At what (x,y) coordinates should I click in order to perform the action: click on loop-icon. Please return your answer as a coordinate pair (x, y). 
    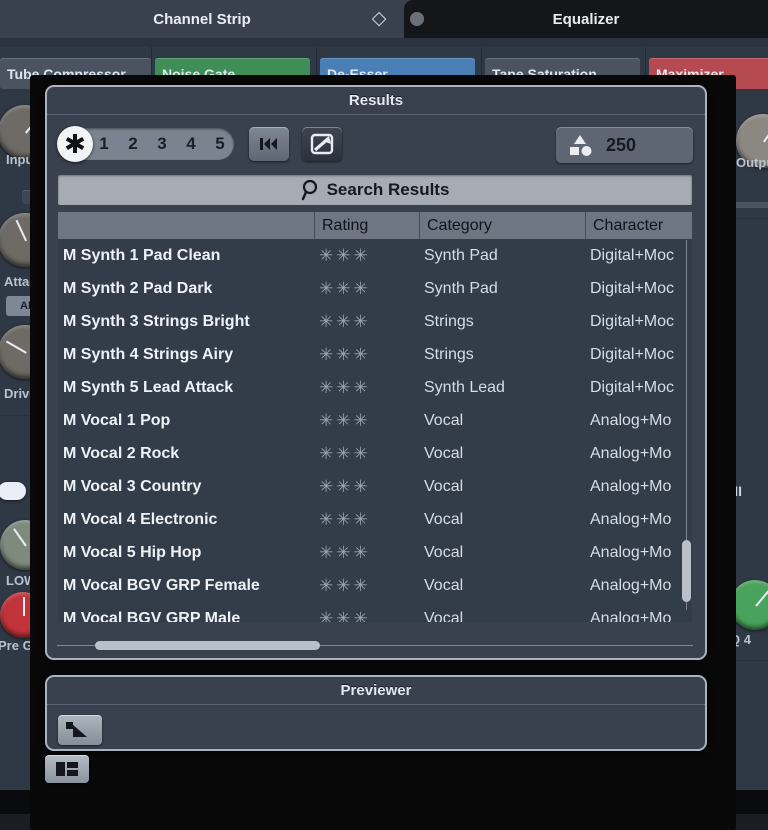
    Looking at the image, I should click on (322, 144).